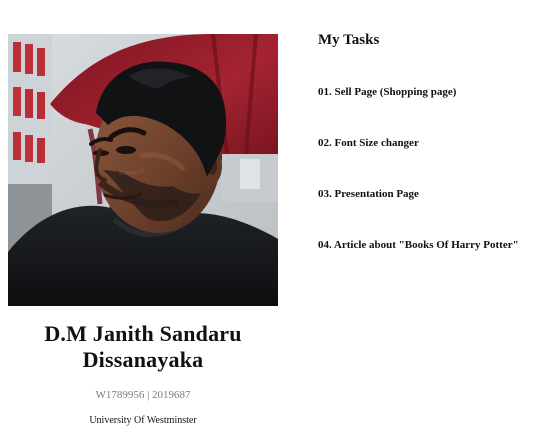 This screenshot has width=553, height=428. I want to click on task-link-presentation-page: 03. Presentation Page, so click(433, 194).